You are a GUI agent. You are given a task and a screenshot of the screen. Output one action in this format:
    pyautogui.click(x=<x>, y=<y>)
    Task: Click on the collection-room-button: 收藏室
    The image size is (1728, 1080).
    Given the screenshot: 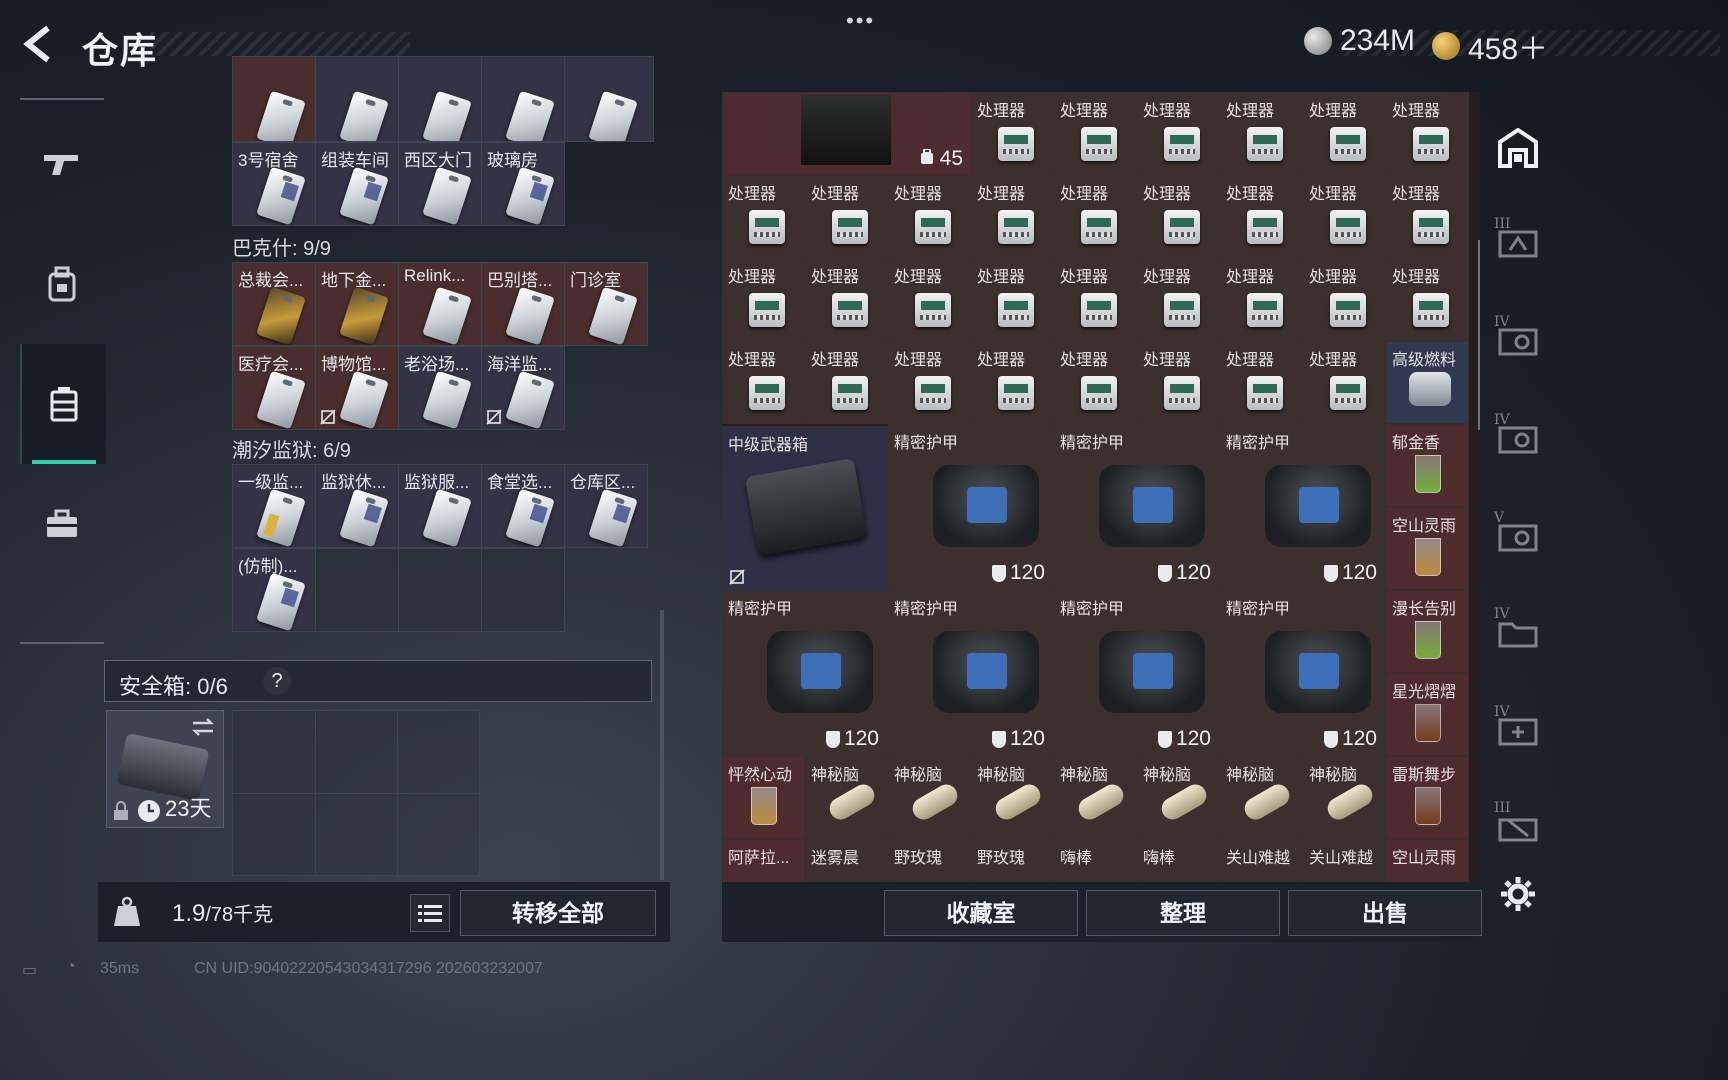 What is the action you would take?
    pyautogui.click(x=981, y=913)
    